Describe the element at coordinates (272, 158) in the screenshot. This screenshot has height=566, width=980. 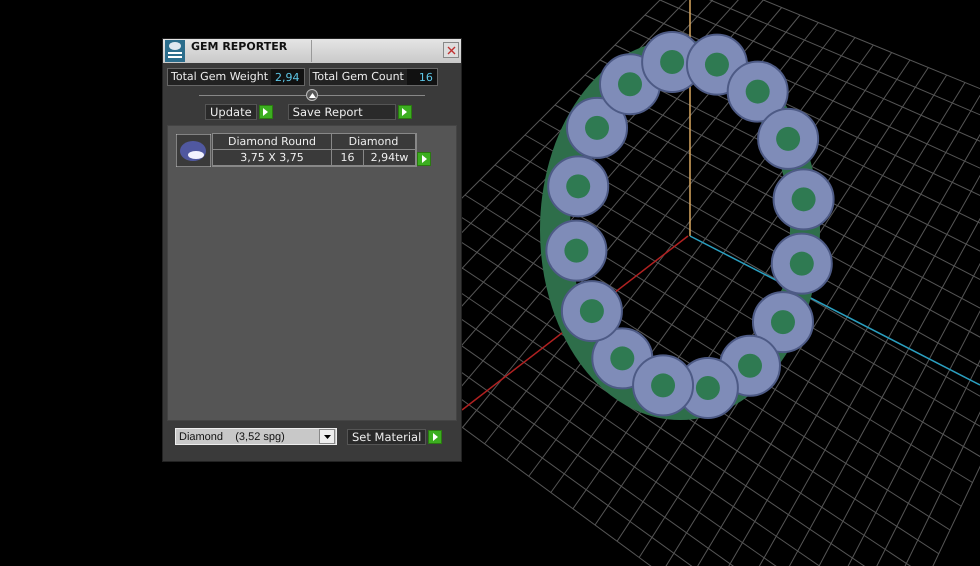
I see `gem-size-cell: 3,75 X 3,75` at that location.